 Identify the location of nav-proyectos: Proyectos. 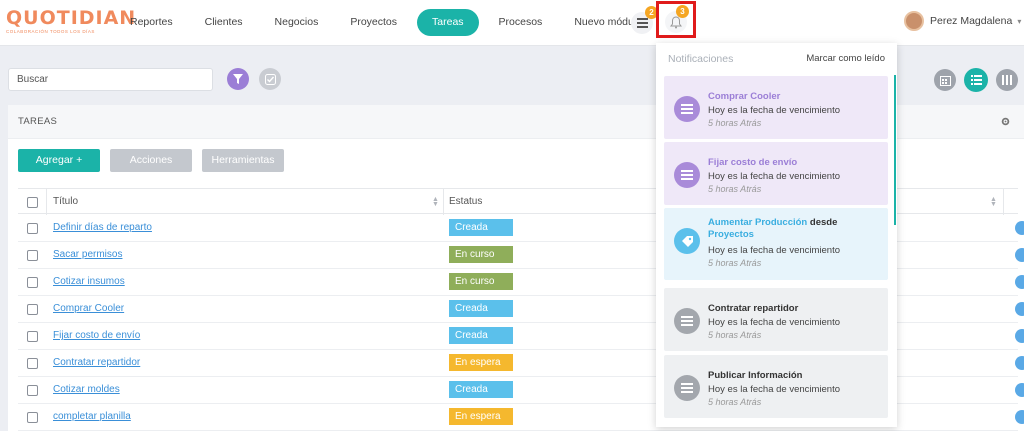
(373, 22).